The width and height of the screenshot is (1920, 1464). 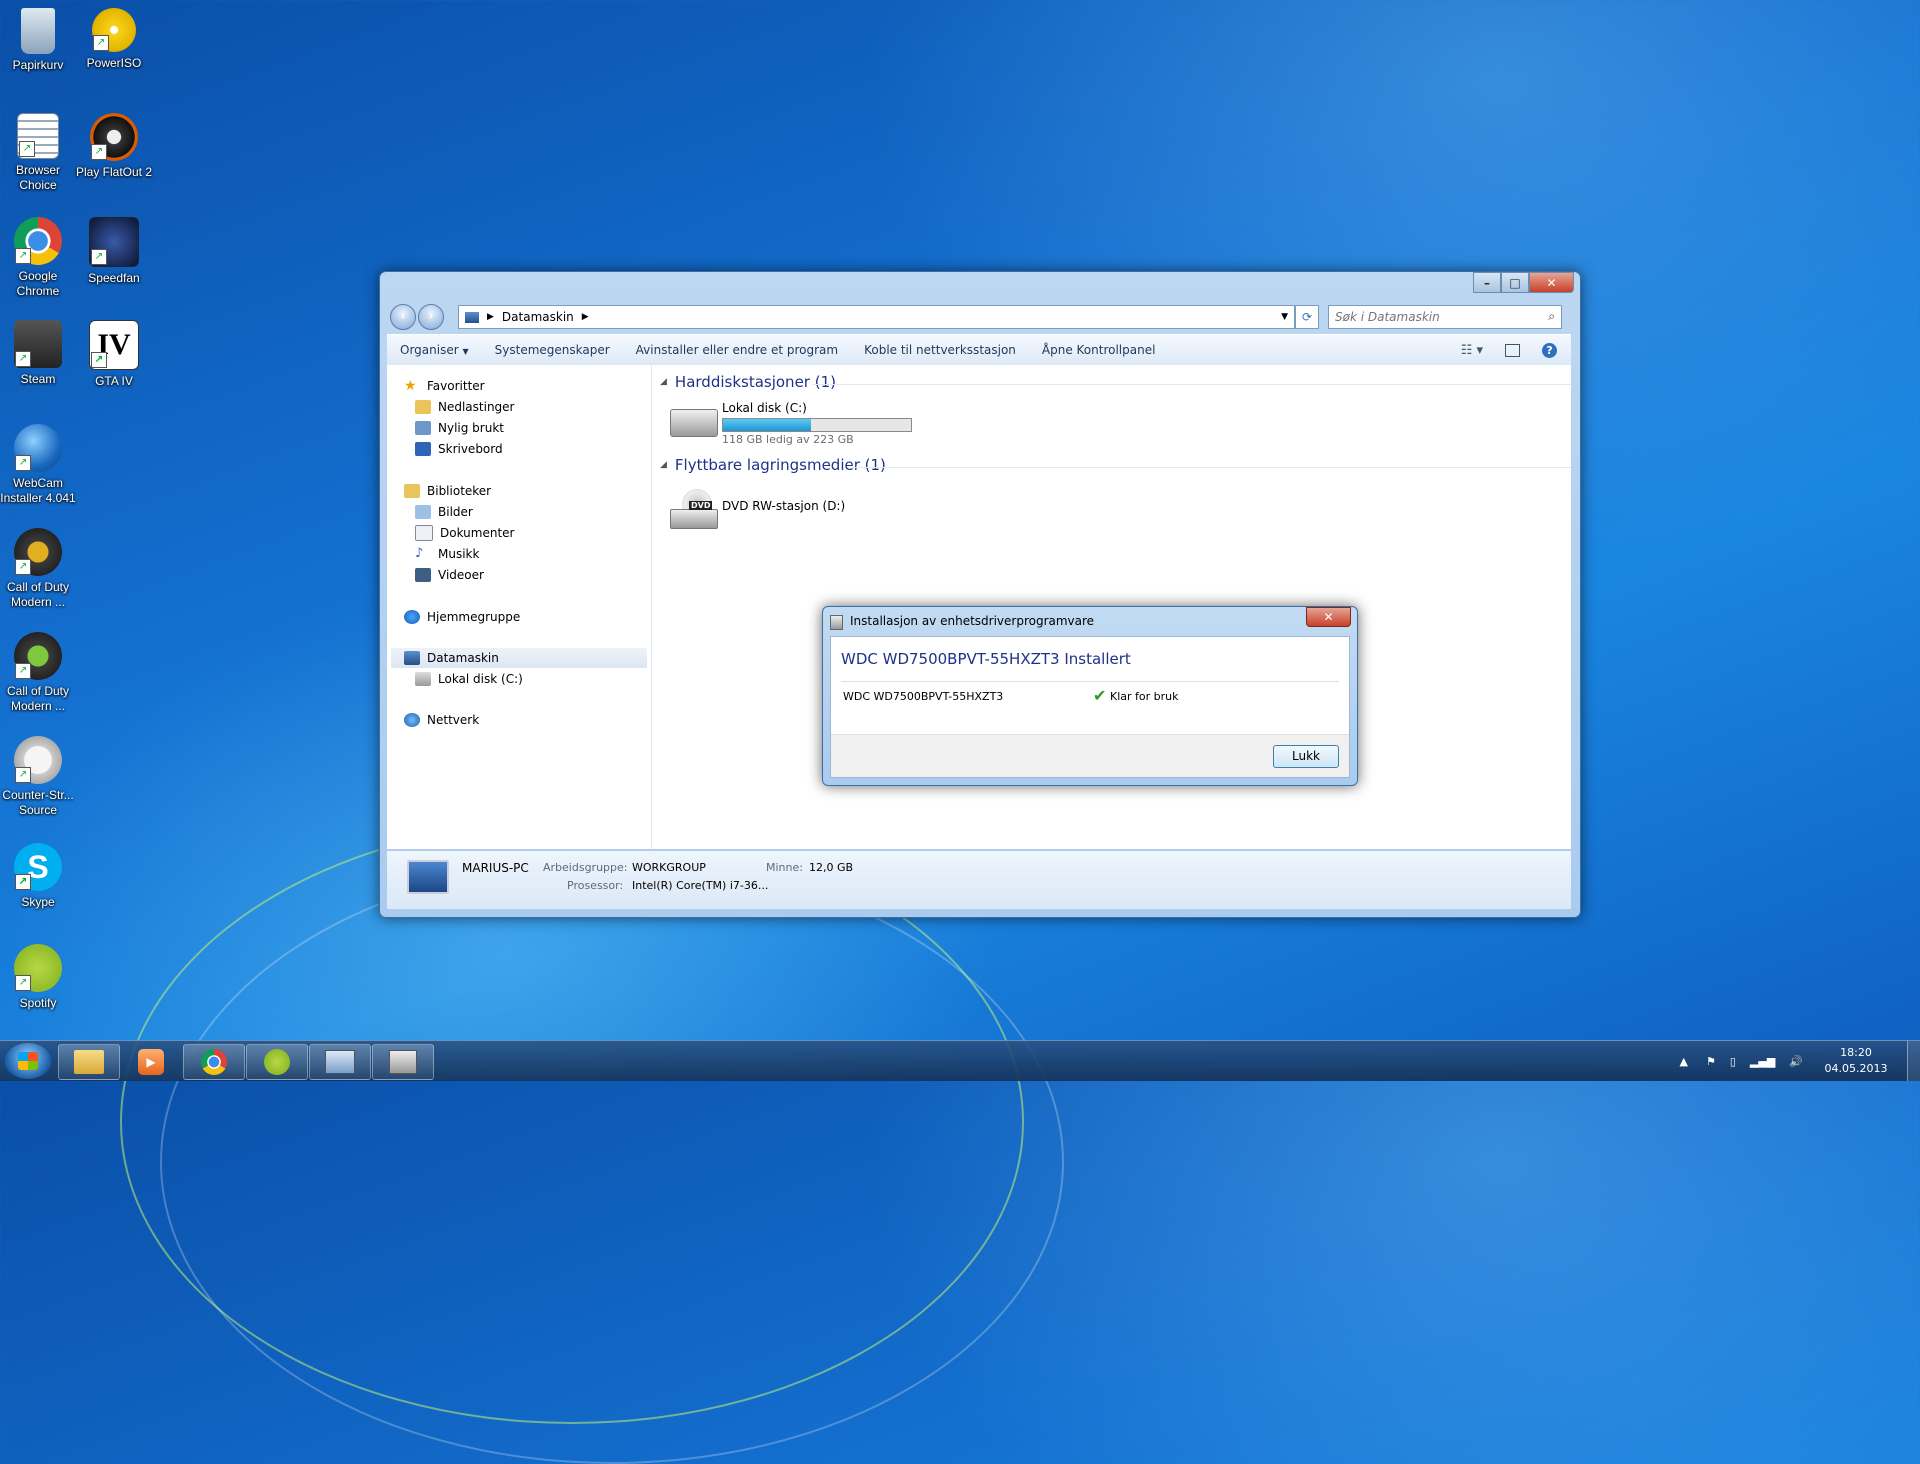 What do you see at coordinates (495, 868) in the screenshot?
I see `pc-name: MARIUS-PC` at bounding box center [495, 868].